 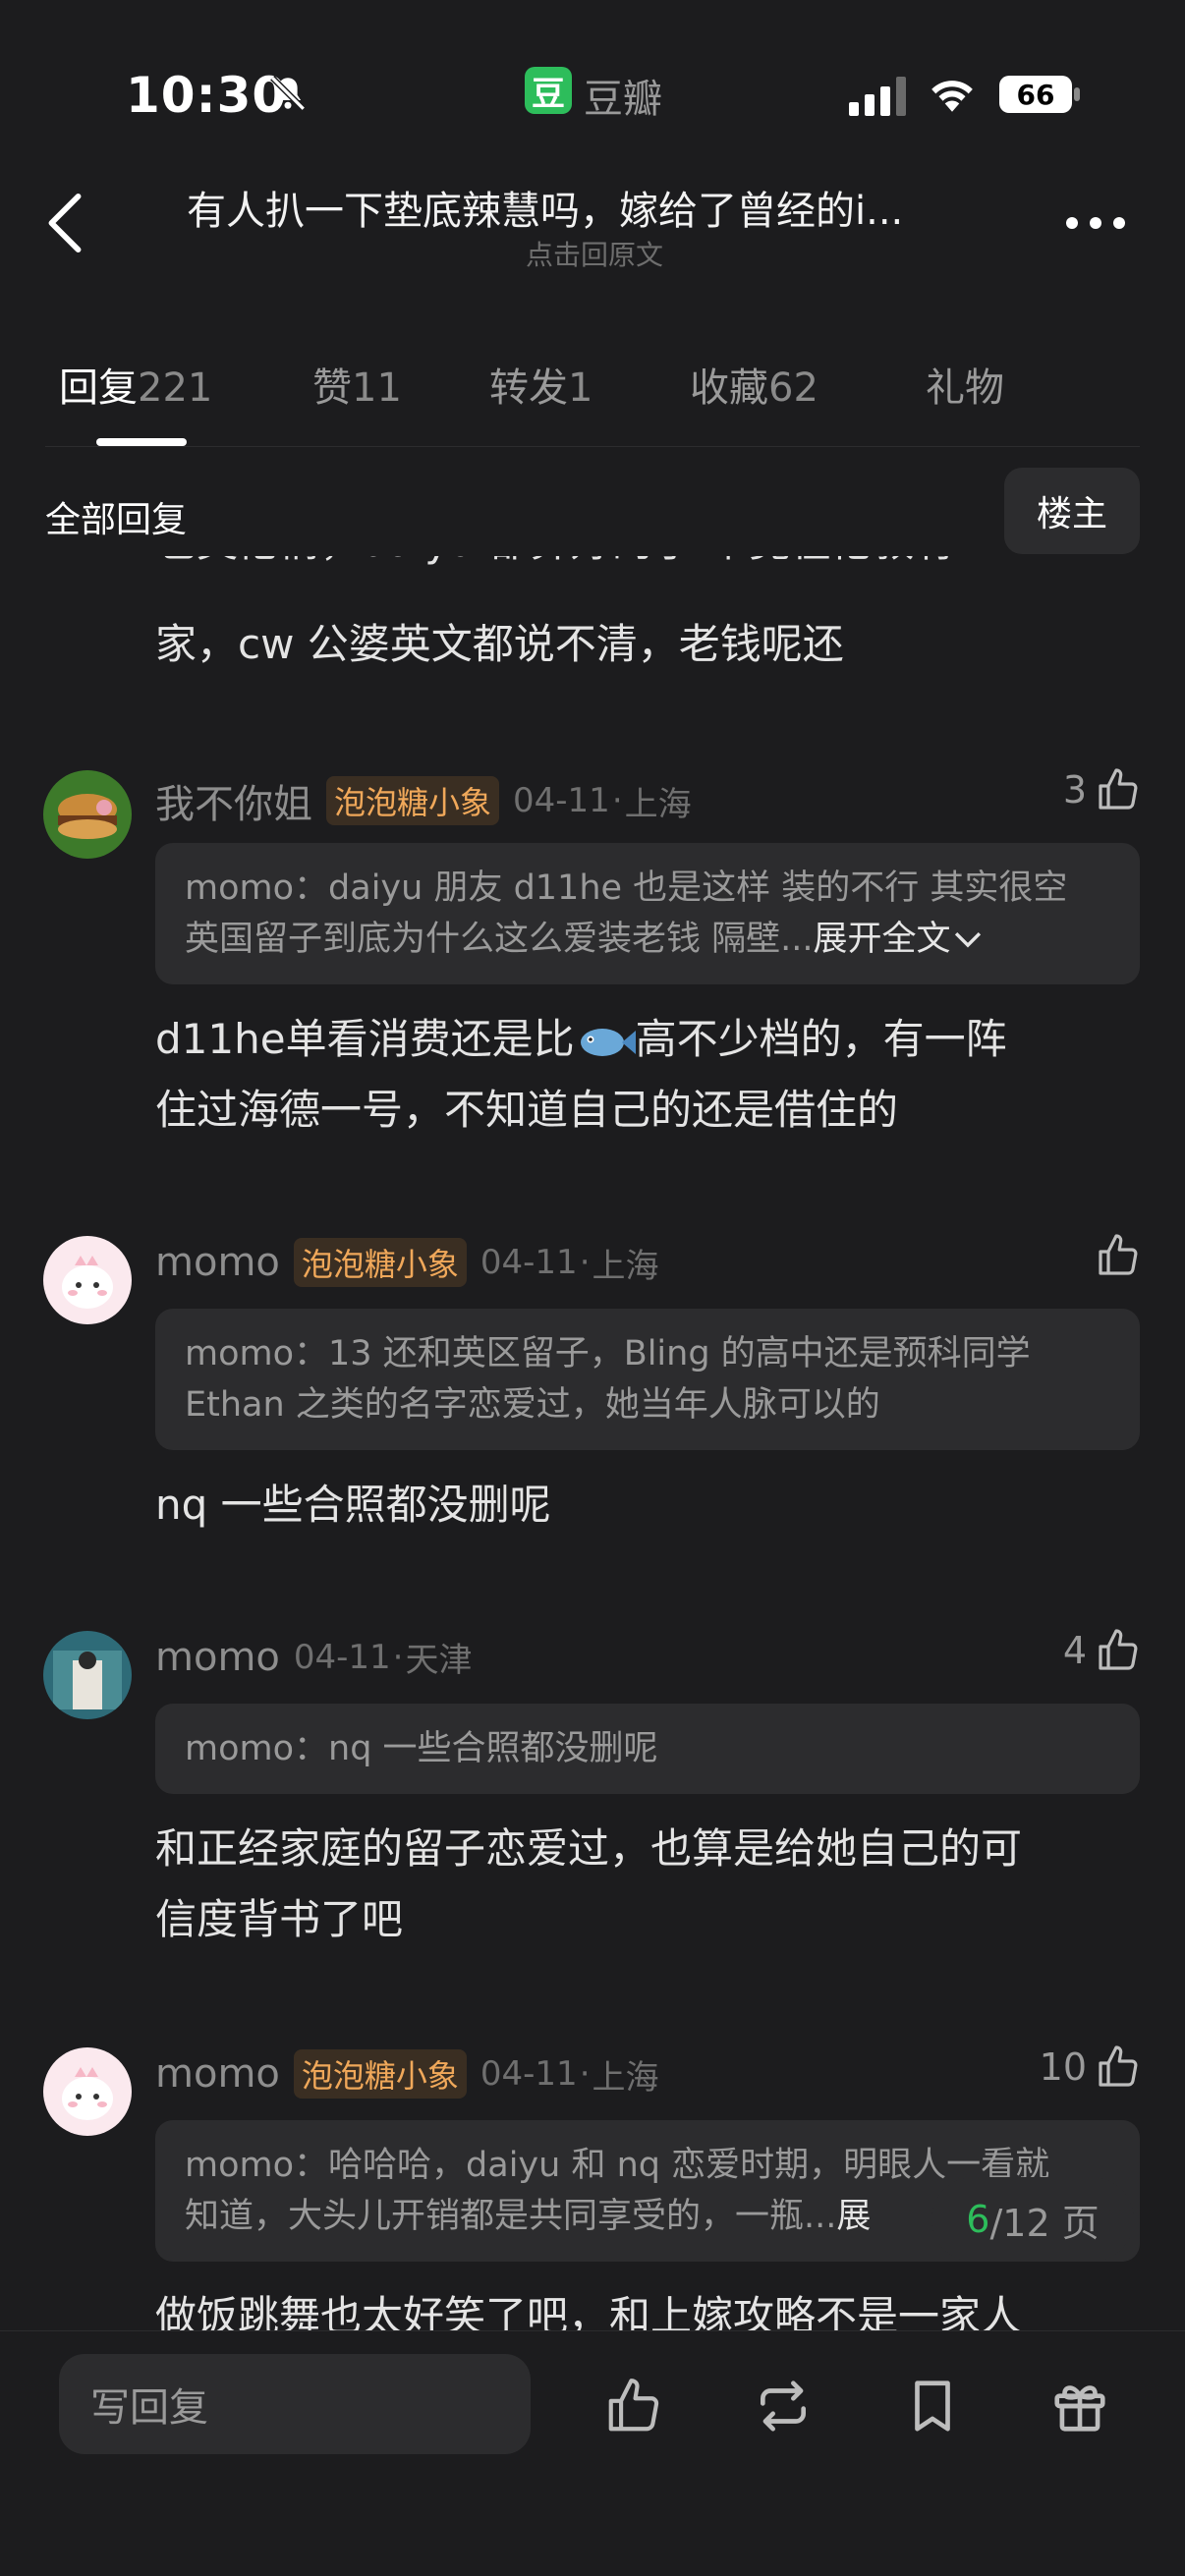 I want to click on reply-input: 写回复, so click(x=295, y=2404).